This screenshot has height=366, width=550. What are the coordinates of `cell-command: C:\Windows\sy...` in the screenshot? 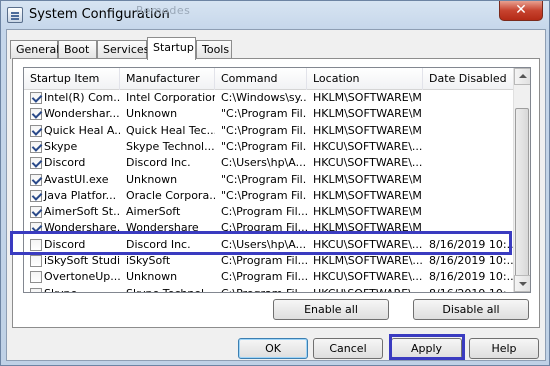 It's located at (264, 97).